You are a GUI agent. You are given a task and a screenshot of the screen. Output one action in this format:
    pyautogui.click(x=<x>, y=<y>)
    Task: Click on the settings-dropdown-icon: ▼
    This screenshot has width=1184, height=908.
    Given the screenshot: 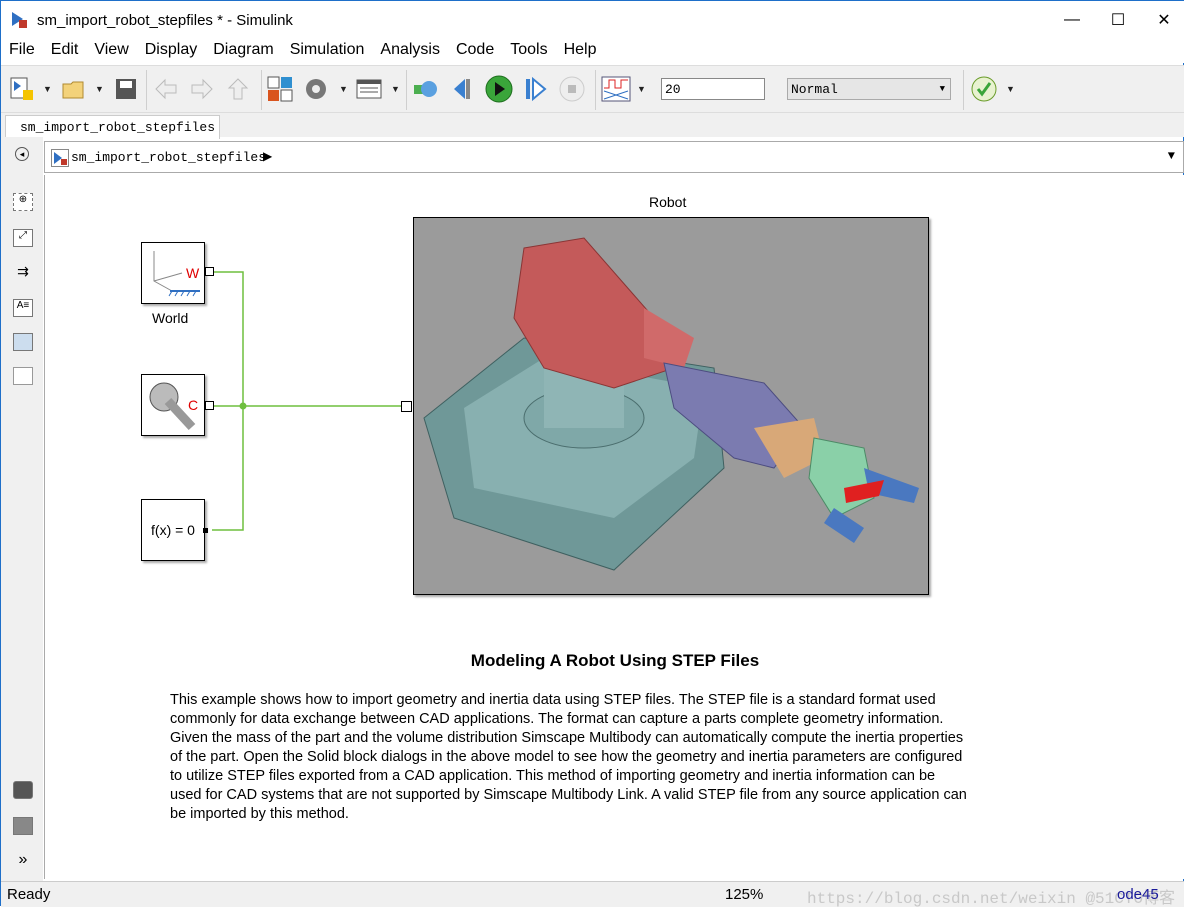 What is the action you would take?
    pyautogui.click(x=343, y=89)
    